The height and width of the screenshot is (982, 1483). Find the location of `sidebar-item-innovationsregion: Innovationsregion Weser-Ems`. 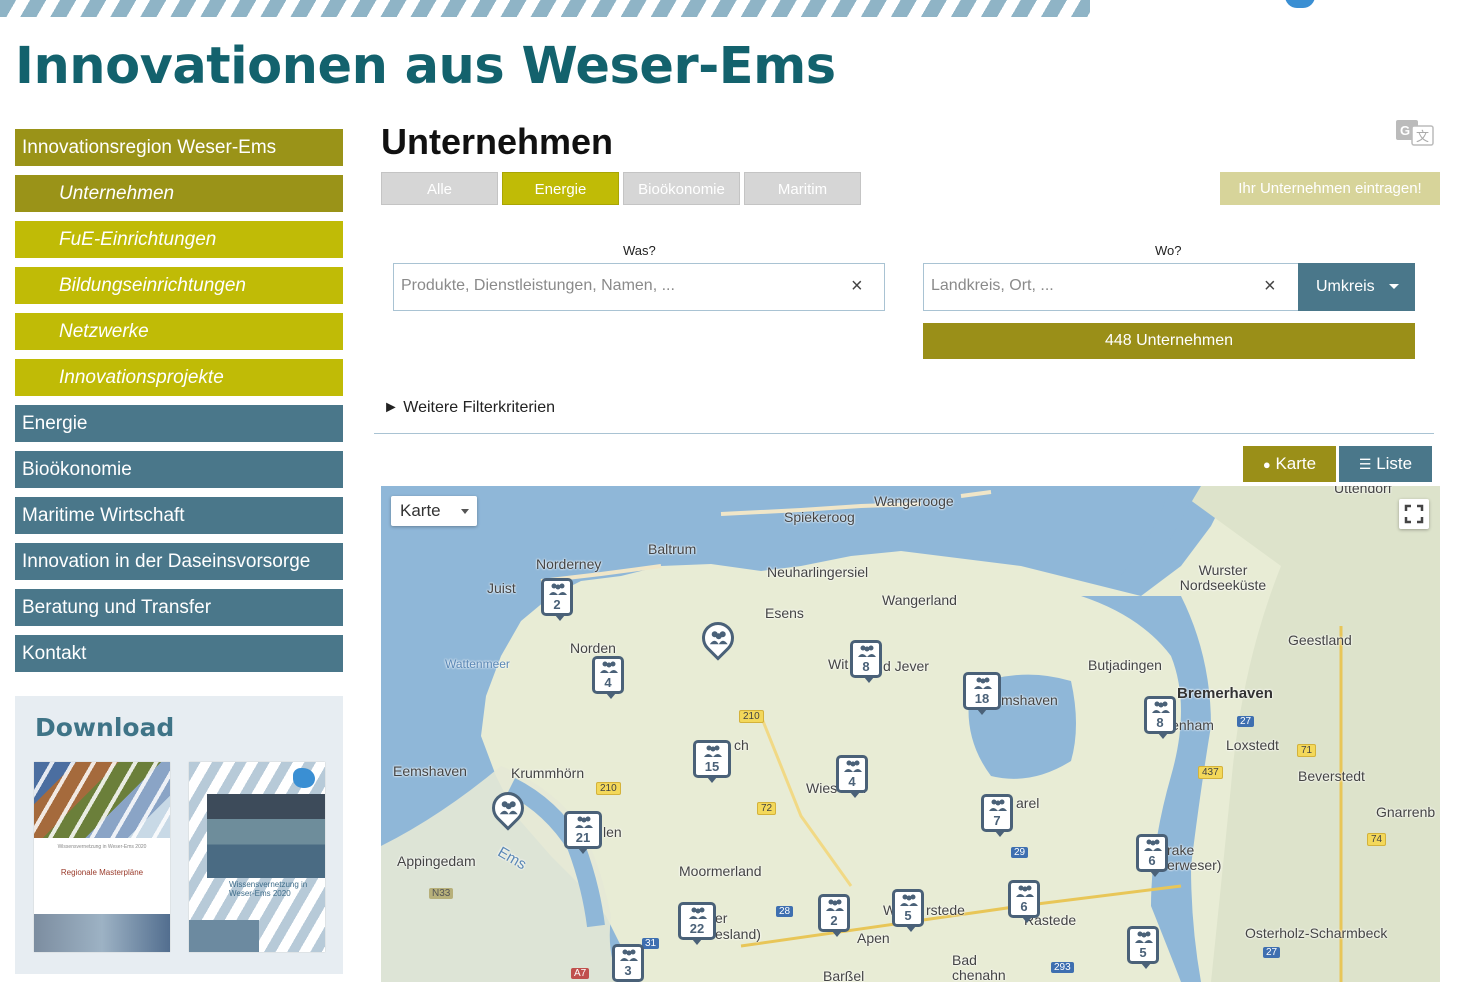

sidebar-item-innovationsregion: Innovationsregion Weser-Ems is located at coordinates (179, 147).